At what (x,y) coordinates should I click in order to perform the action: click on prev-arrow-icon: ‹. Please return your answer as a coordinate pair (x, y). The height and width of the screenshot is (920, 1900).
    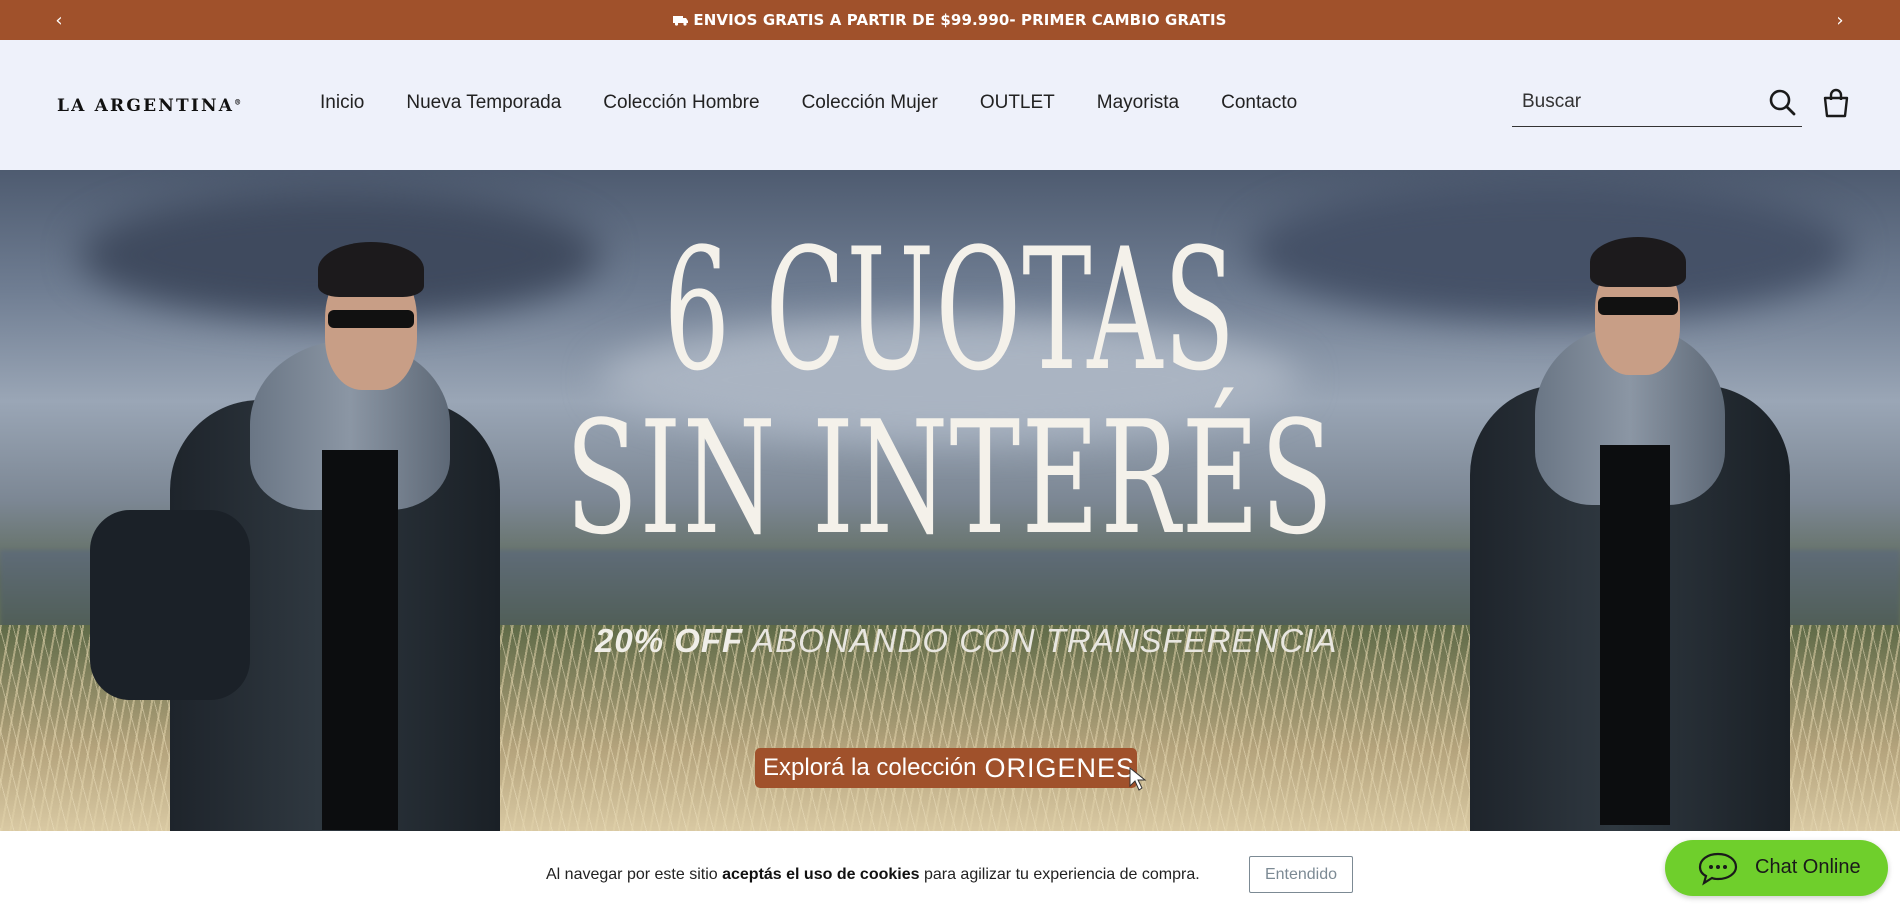
    Looking at the image, I should click on (59, 20).